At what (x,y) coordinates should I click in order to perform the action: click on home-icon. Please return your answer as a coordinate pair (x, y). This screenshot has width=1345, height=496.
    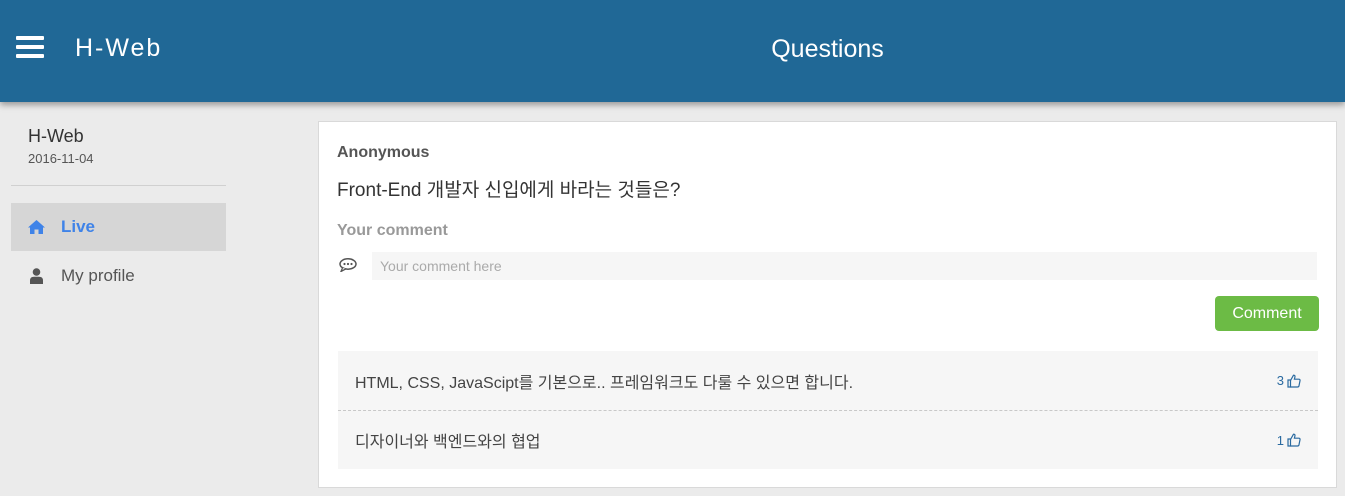
    Looking at the image, I should click on (36, 227).